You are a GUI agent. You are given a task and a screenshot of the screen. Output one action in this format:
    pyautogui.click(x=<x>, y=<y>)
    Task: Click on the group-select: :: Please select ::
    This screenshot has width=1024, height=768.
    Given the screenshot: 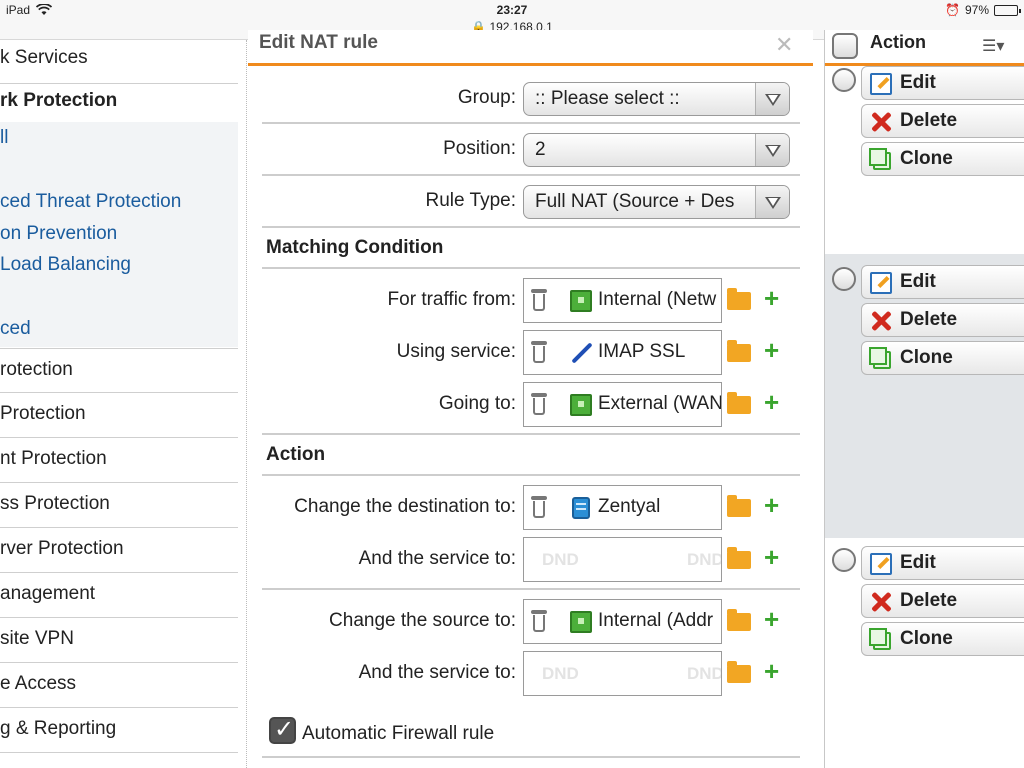 What is the action you would take?
    pyautogui.click(x=656, y=99)
    